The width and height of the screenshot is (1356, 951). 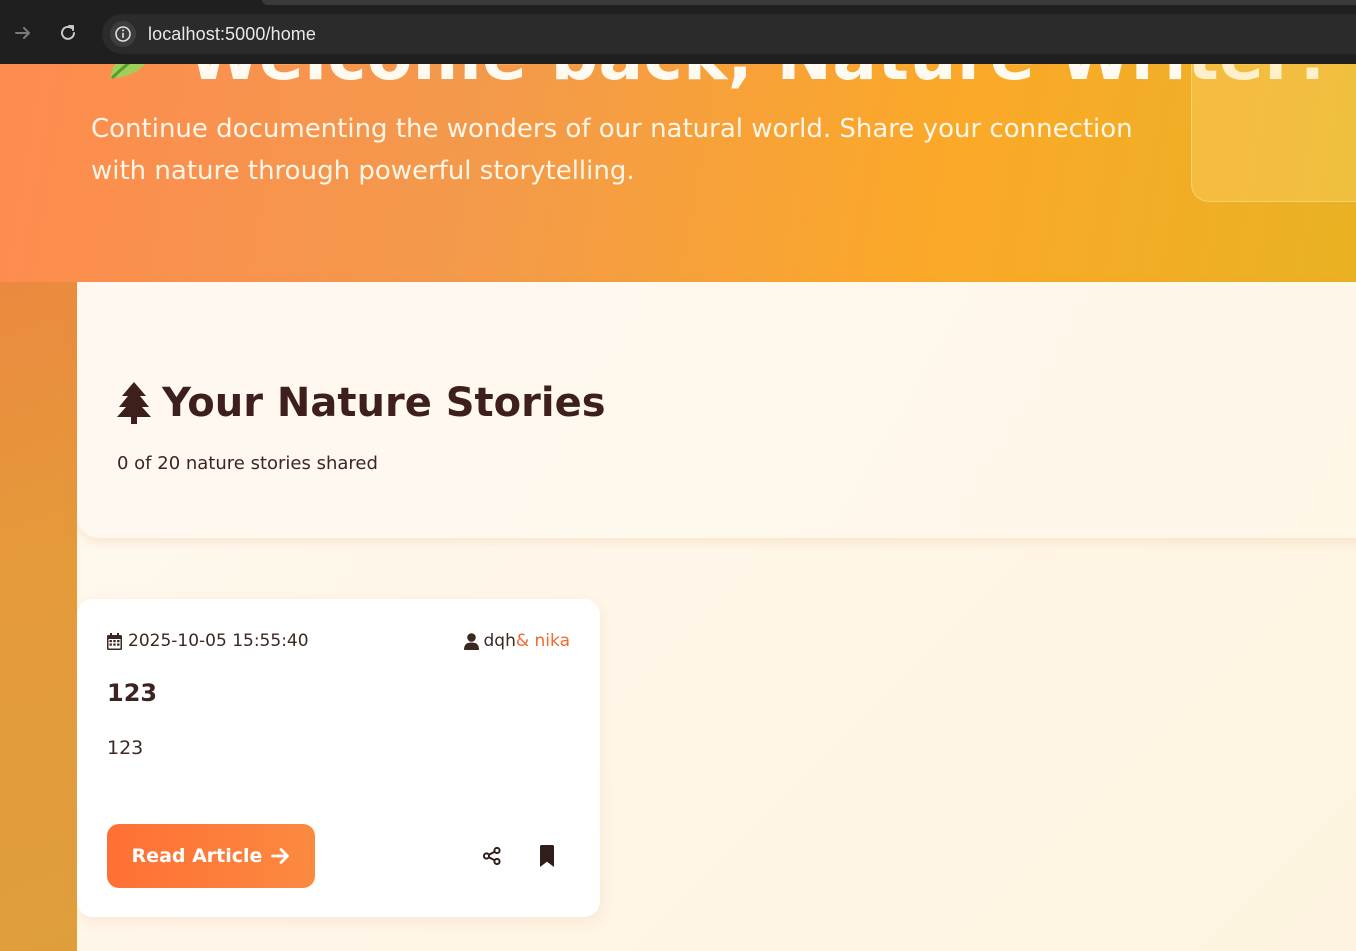 I want to click on bookmark-icon, so click(x=547, y=856).